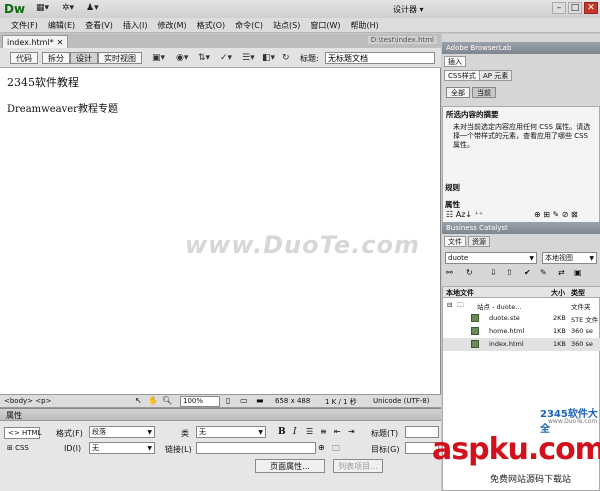  I want to click on column-type: 类型, so click(578, 293).